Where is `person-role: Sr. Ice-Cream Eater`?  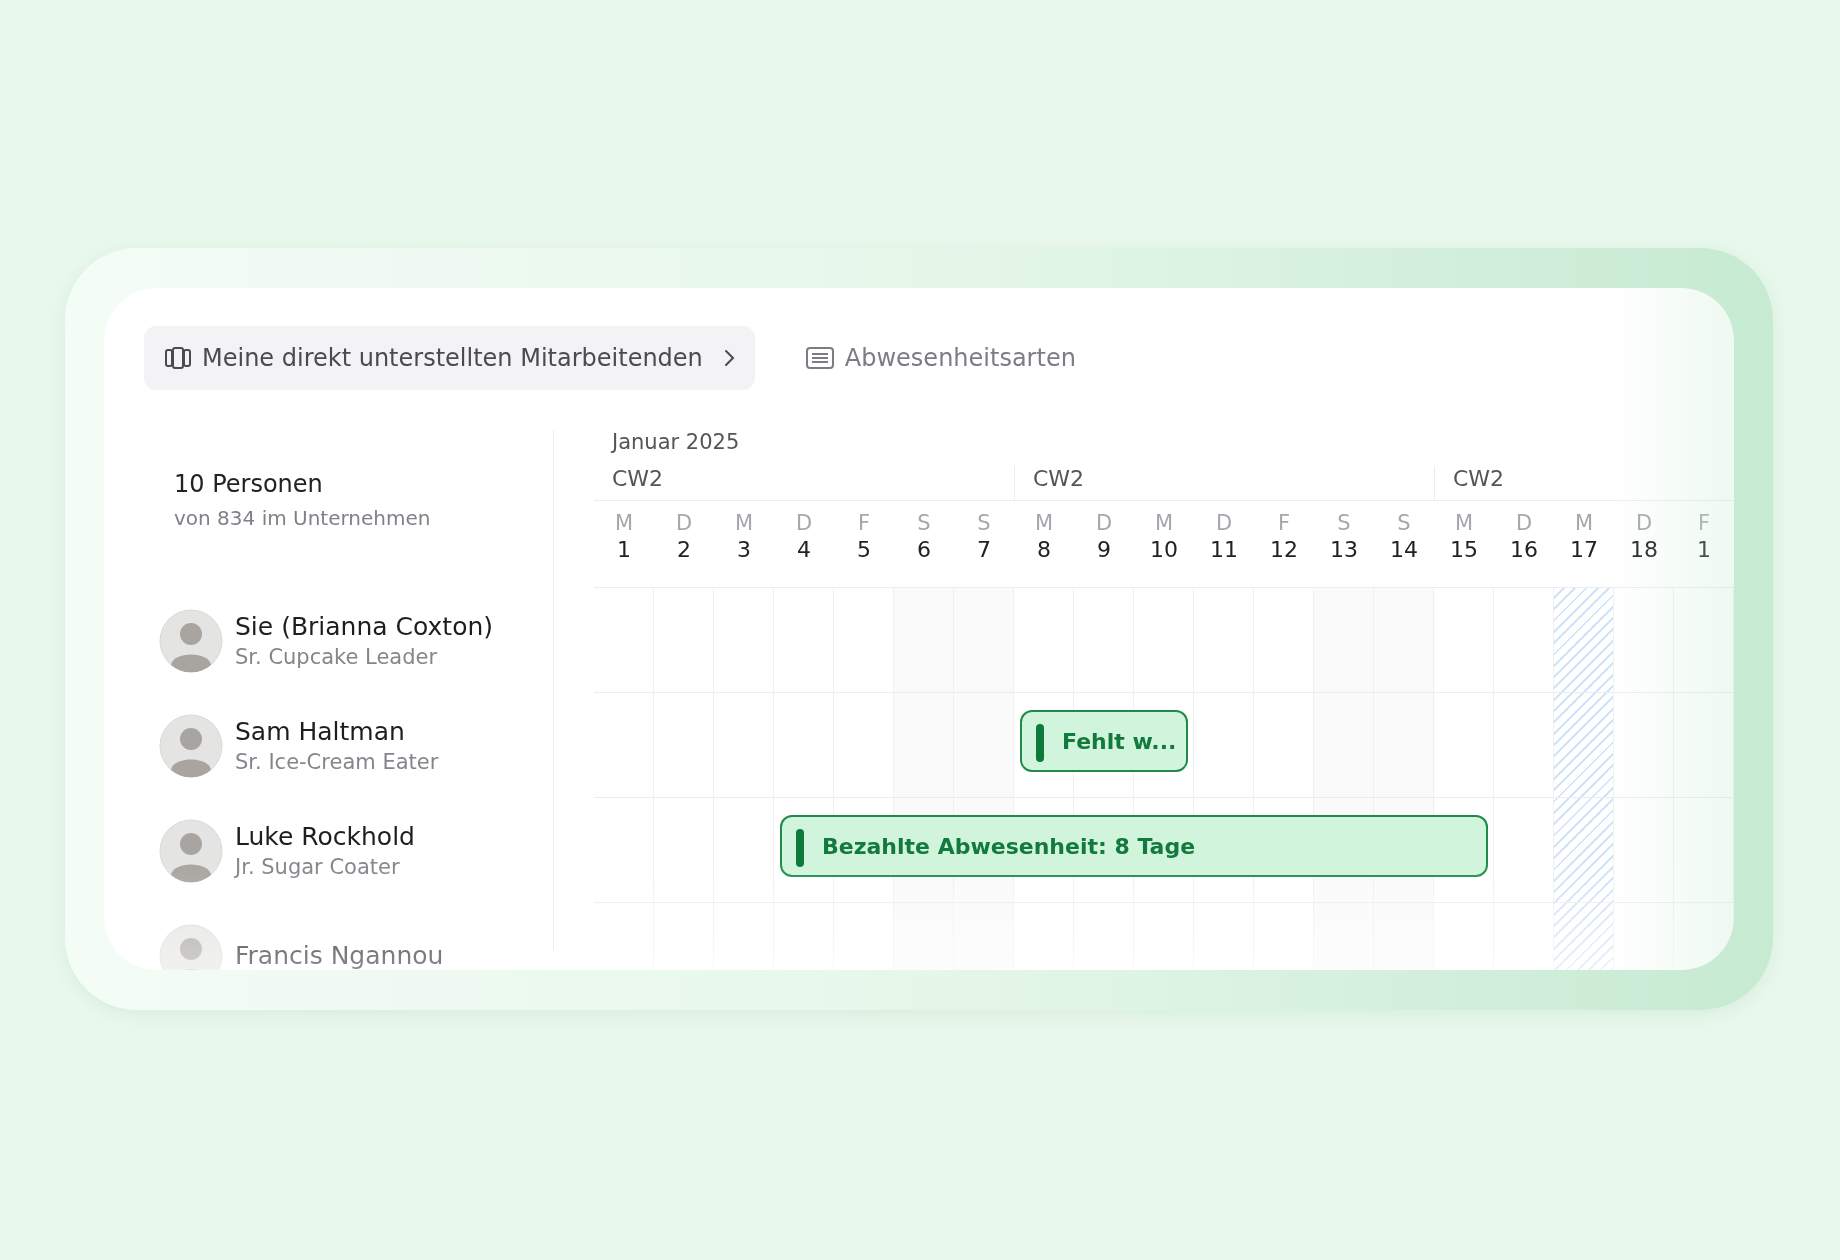 person-role: Sr. Ice-Cream Eater is located at coordinates (337, 762).